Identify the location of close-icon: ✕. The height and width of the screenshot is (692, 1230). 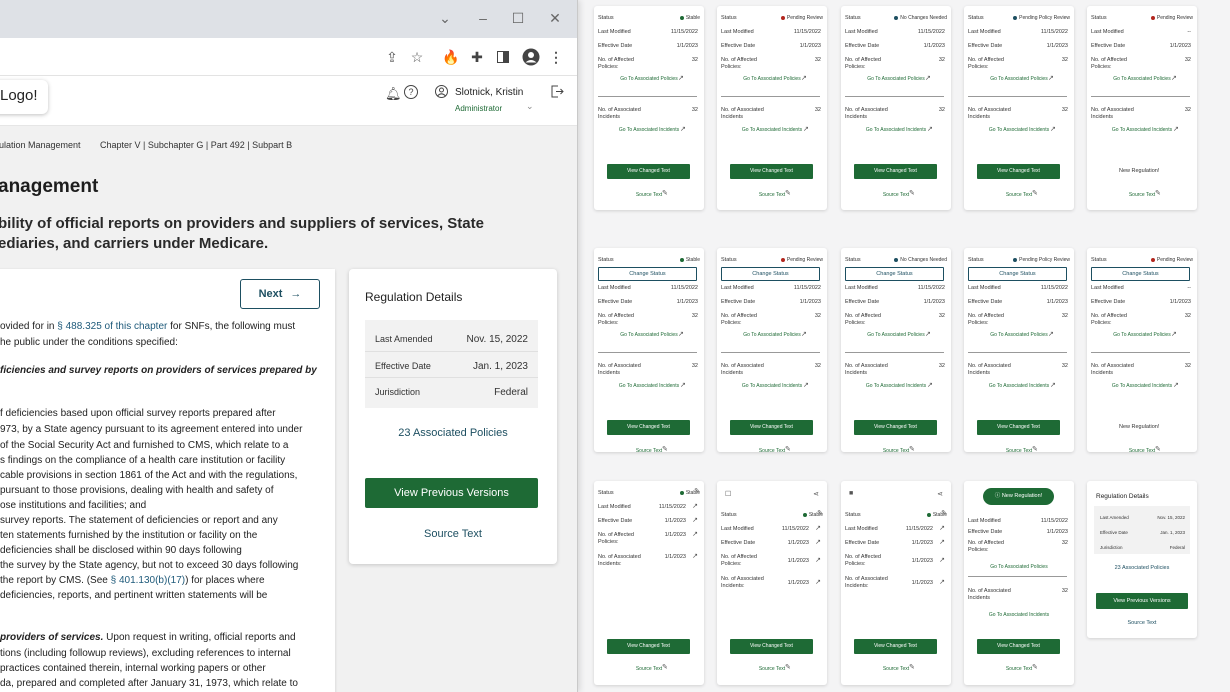
(555, 18).